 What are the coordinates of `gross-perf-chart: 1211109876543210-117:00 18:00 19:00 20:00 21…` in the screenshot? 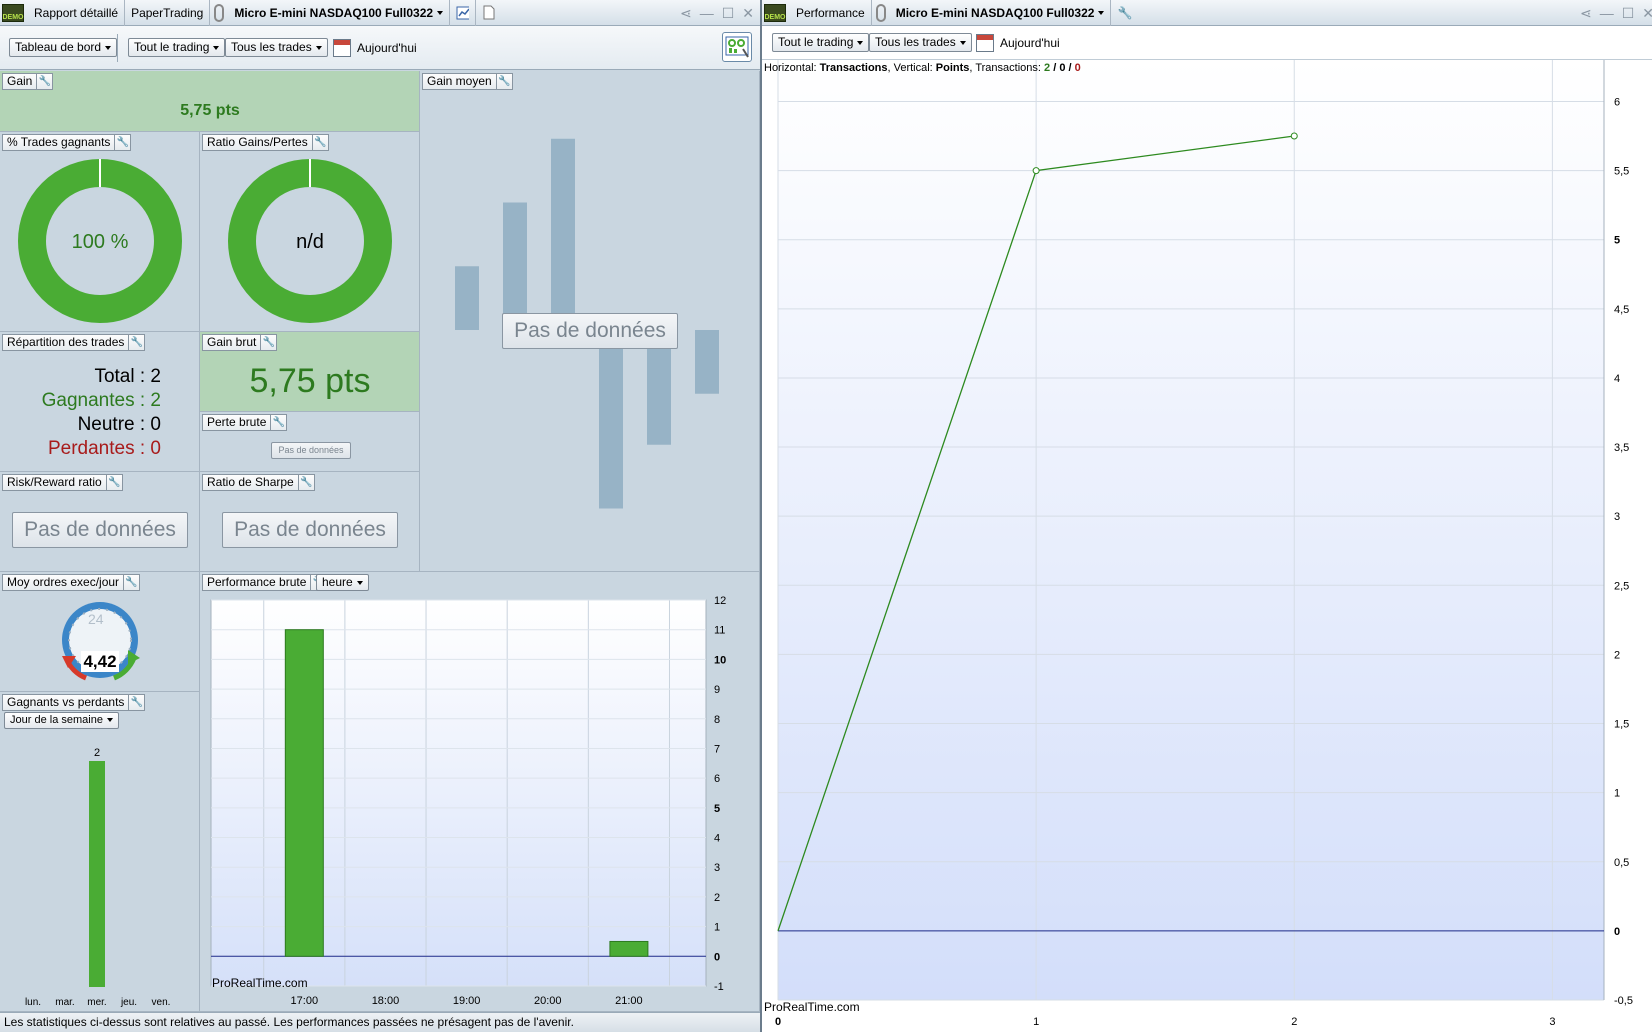 It's located at (468, 801).